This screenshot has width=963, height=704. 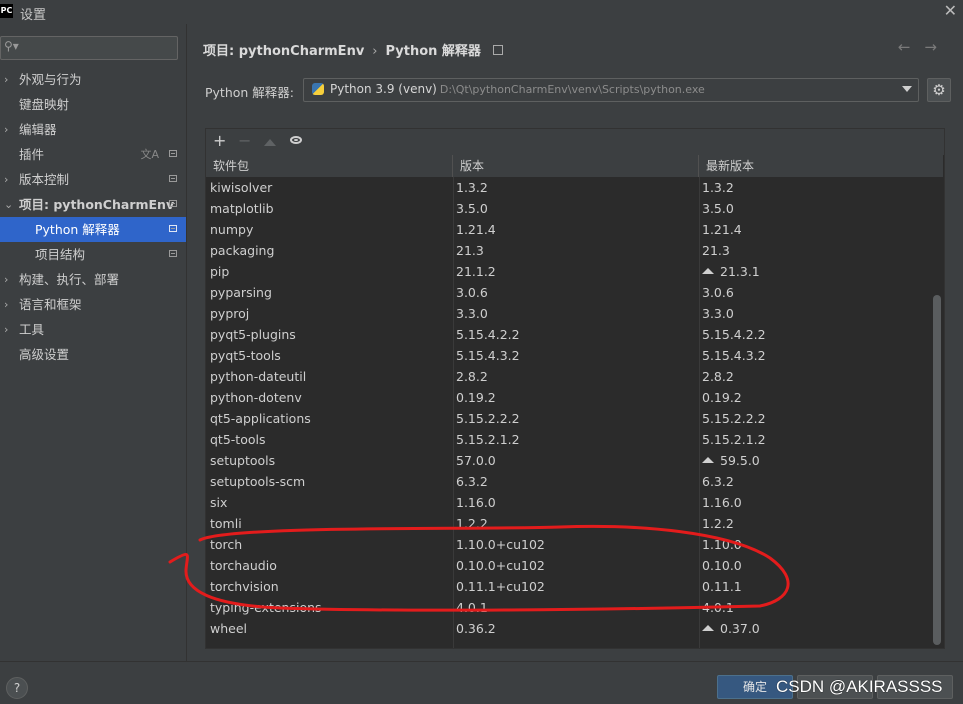 What do you see at coordinates (270, 142) in the screenshot?
I see `upgrade-package-icon` at bounding box center [270, 142].